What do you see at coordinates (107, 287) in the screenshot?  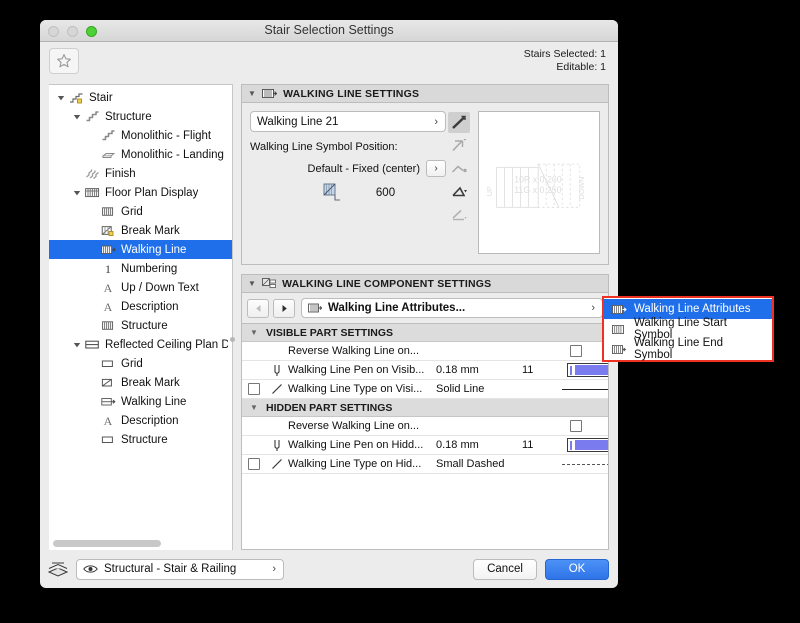 I see `svg-text: A` at bounding box center [107, 287].